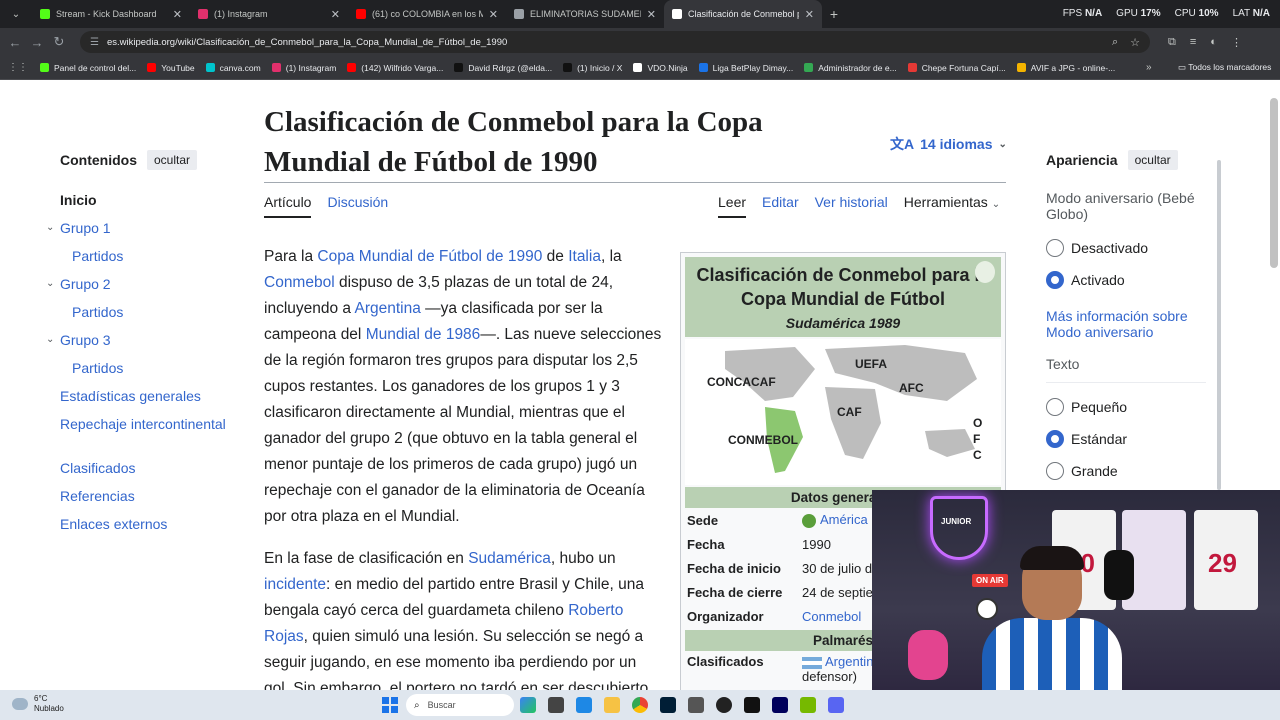 This screenshot has width=1280, height=720. Describe the element at coordinates (1126, 280) in the screenshot. I see `radio-activated: Activado` at that location.